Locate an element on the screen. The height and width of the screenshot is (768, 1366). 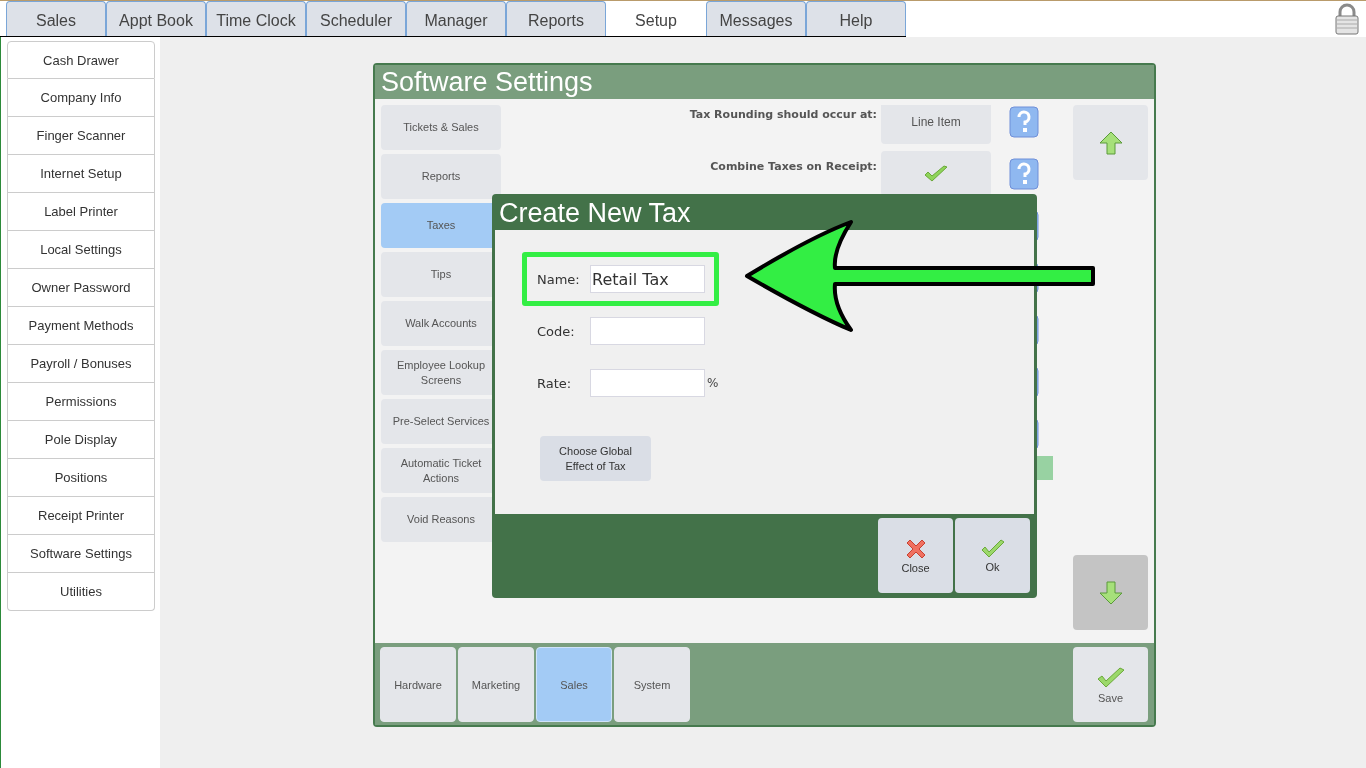
down-arrow-icon is located at coordinates (1110, 592).